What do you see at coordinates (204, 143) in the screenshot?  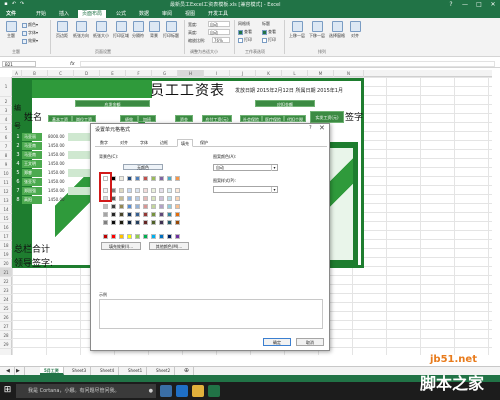 I see `tab-protection: 保护` at bounding box center [204, 143].